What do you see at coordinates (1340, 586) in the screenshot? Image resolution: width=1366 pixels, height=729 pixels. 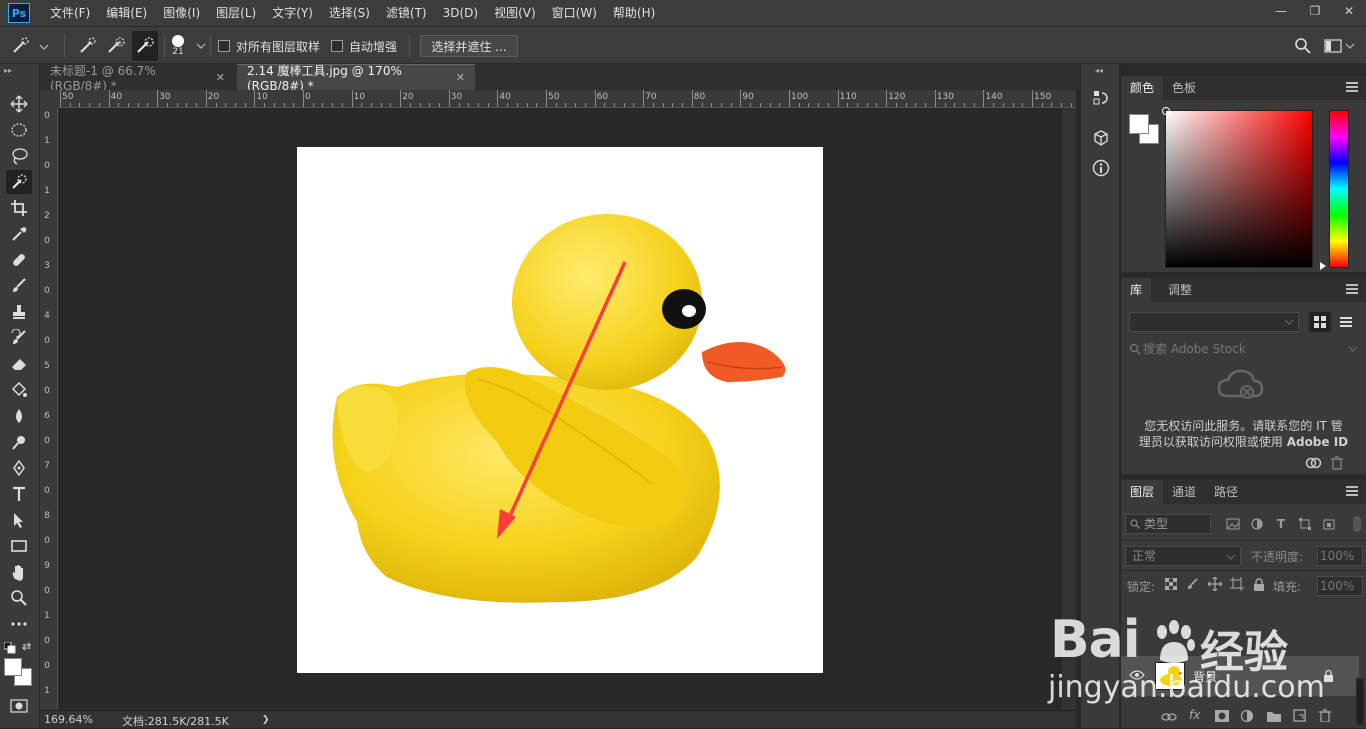 I see `fill-field: 100%` at bounding box center [1340, 586].